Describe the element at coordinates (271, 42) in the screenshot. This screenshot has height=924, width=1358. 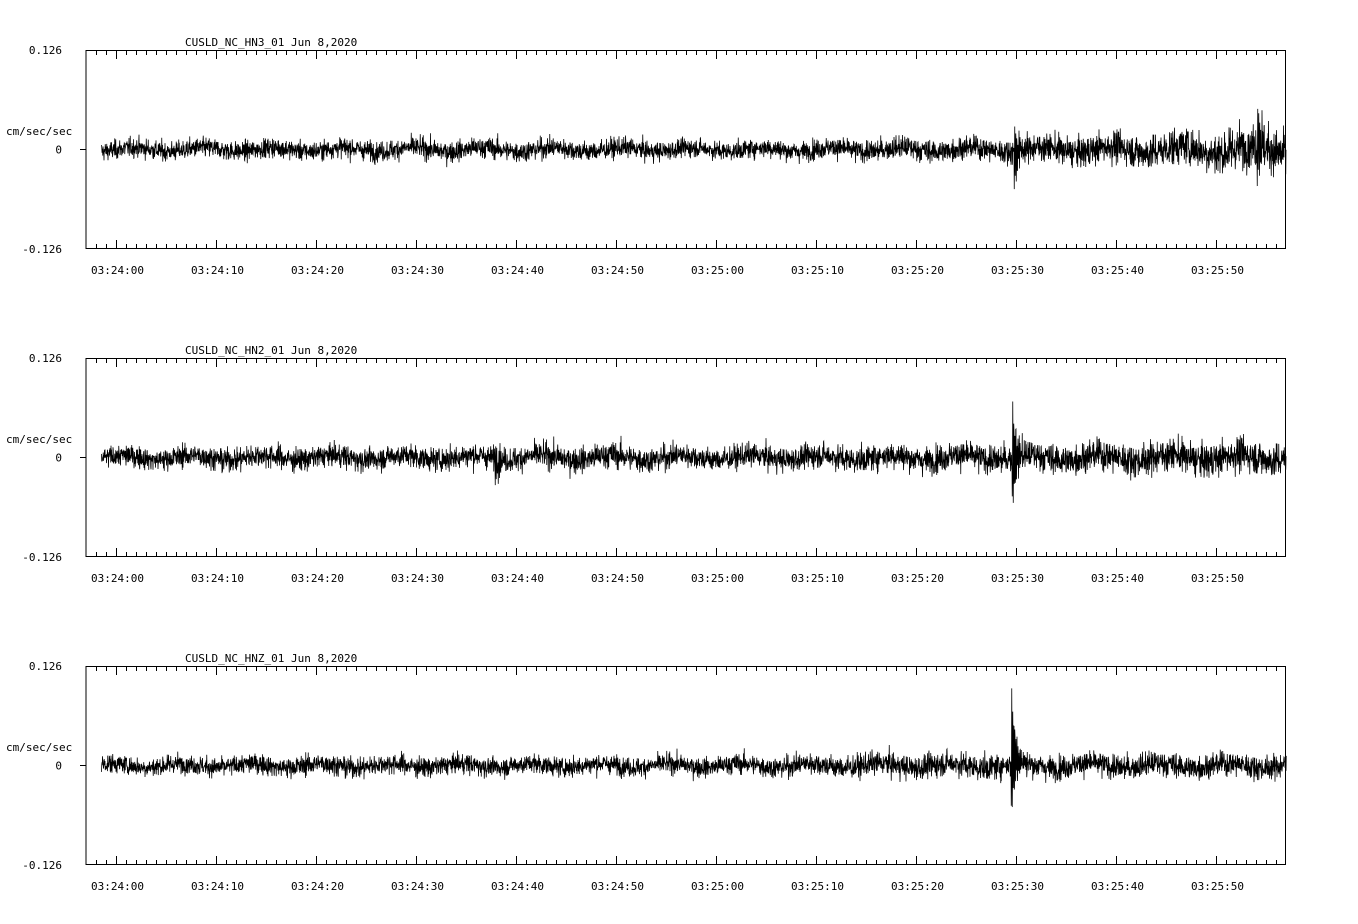
I see `panel-title: CUSLD_NC_HN3_01 Jun 8,2020` at that location.